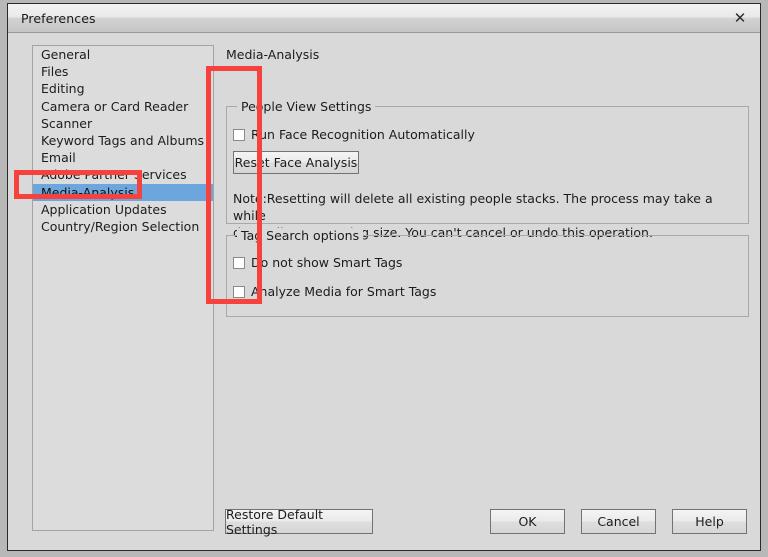 The width and height of the screenshot is (768, 557). What do you see at coordinates (296, 162) in the screenshot?
I see `reset-face-analysis-button: Reset Face Analysis` at bounding box center [296, 162].